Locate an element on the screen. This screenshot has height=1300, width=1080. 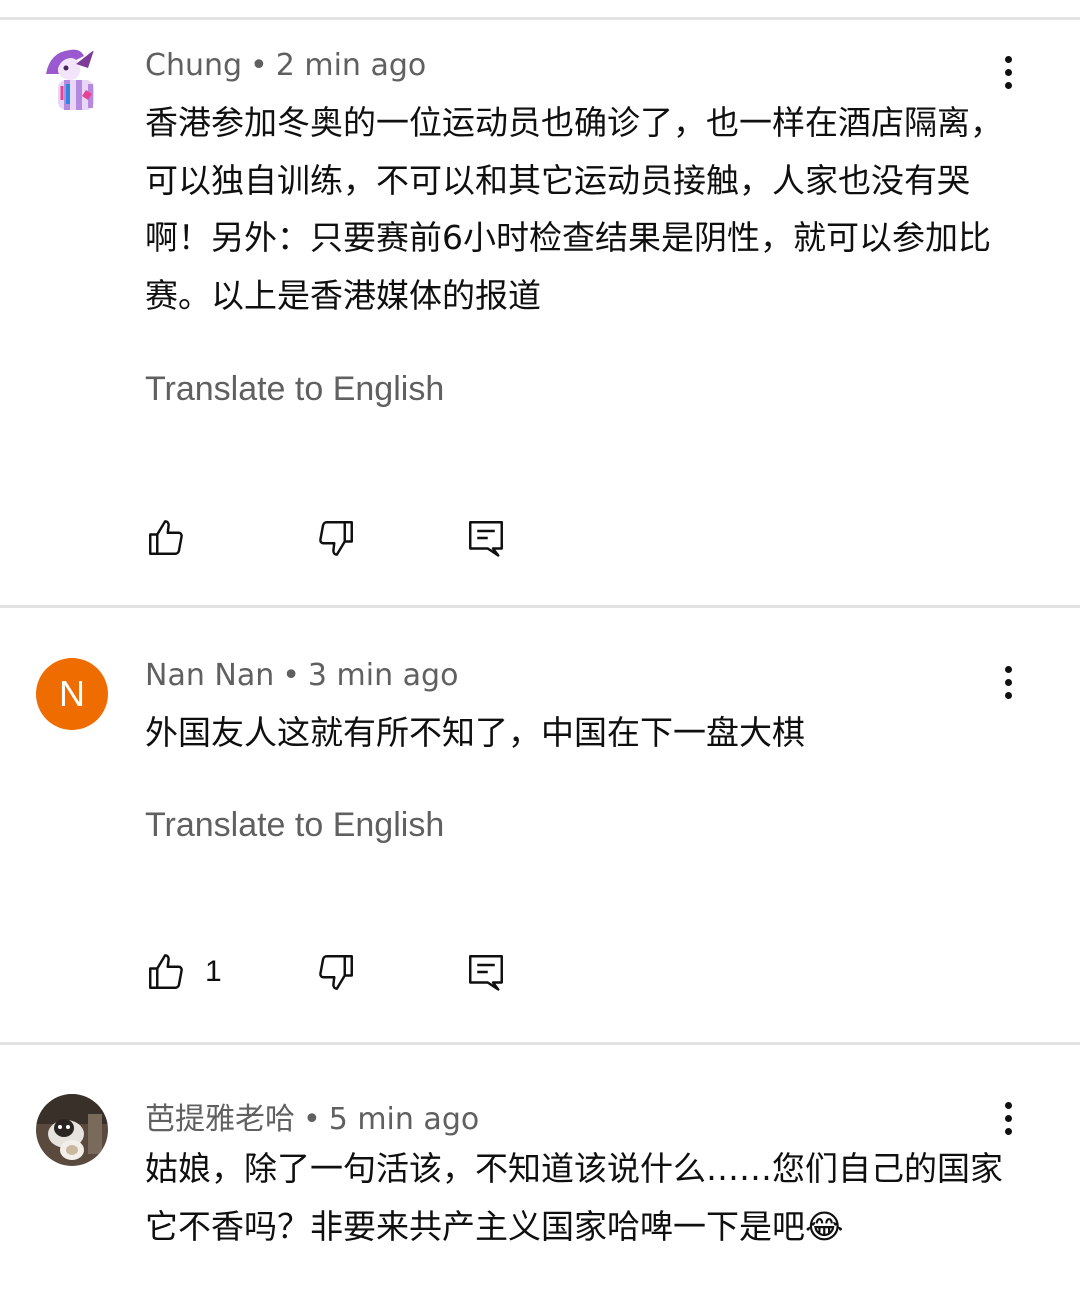
comment-meta: 芭提雅老哈 • 5 min ago is located at coordinates (312, 1116).